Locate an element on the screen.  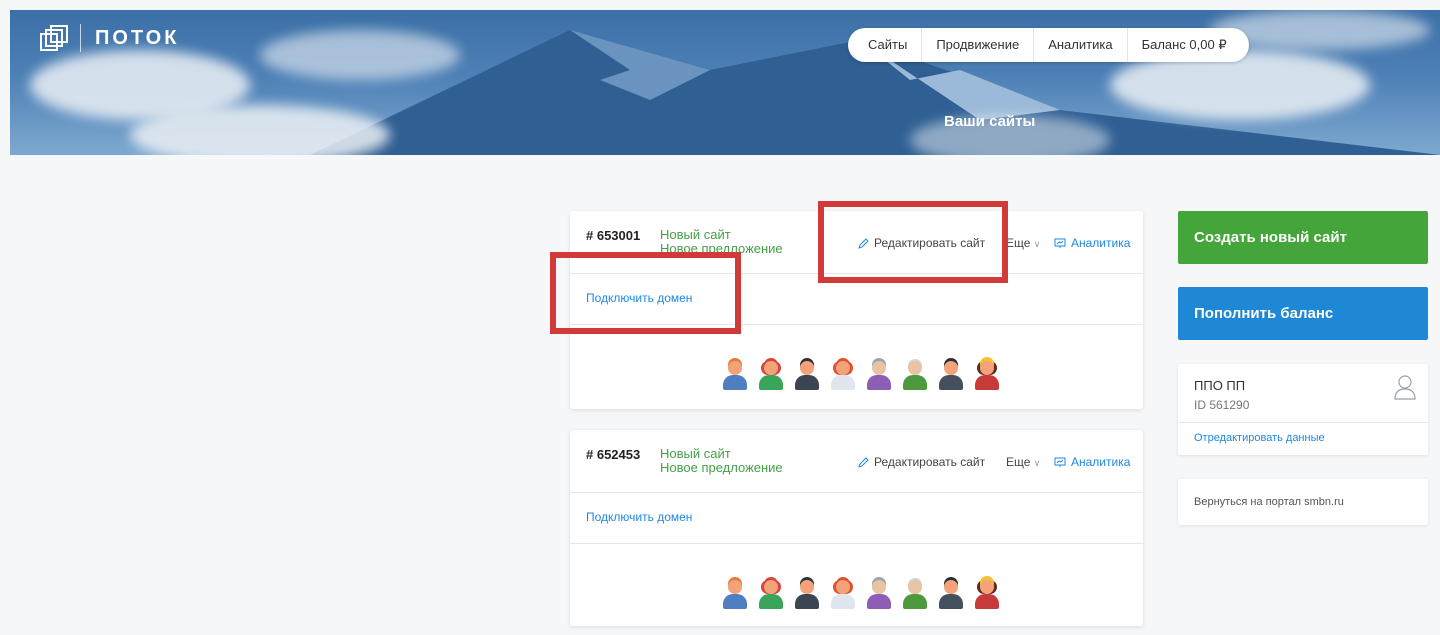
page-title: Ваши сайты is located at coordinates (990, 121).